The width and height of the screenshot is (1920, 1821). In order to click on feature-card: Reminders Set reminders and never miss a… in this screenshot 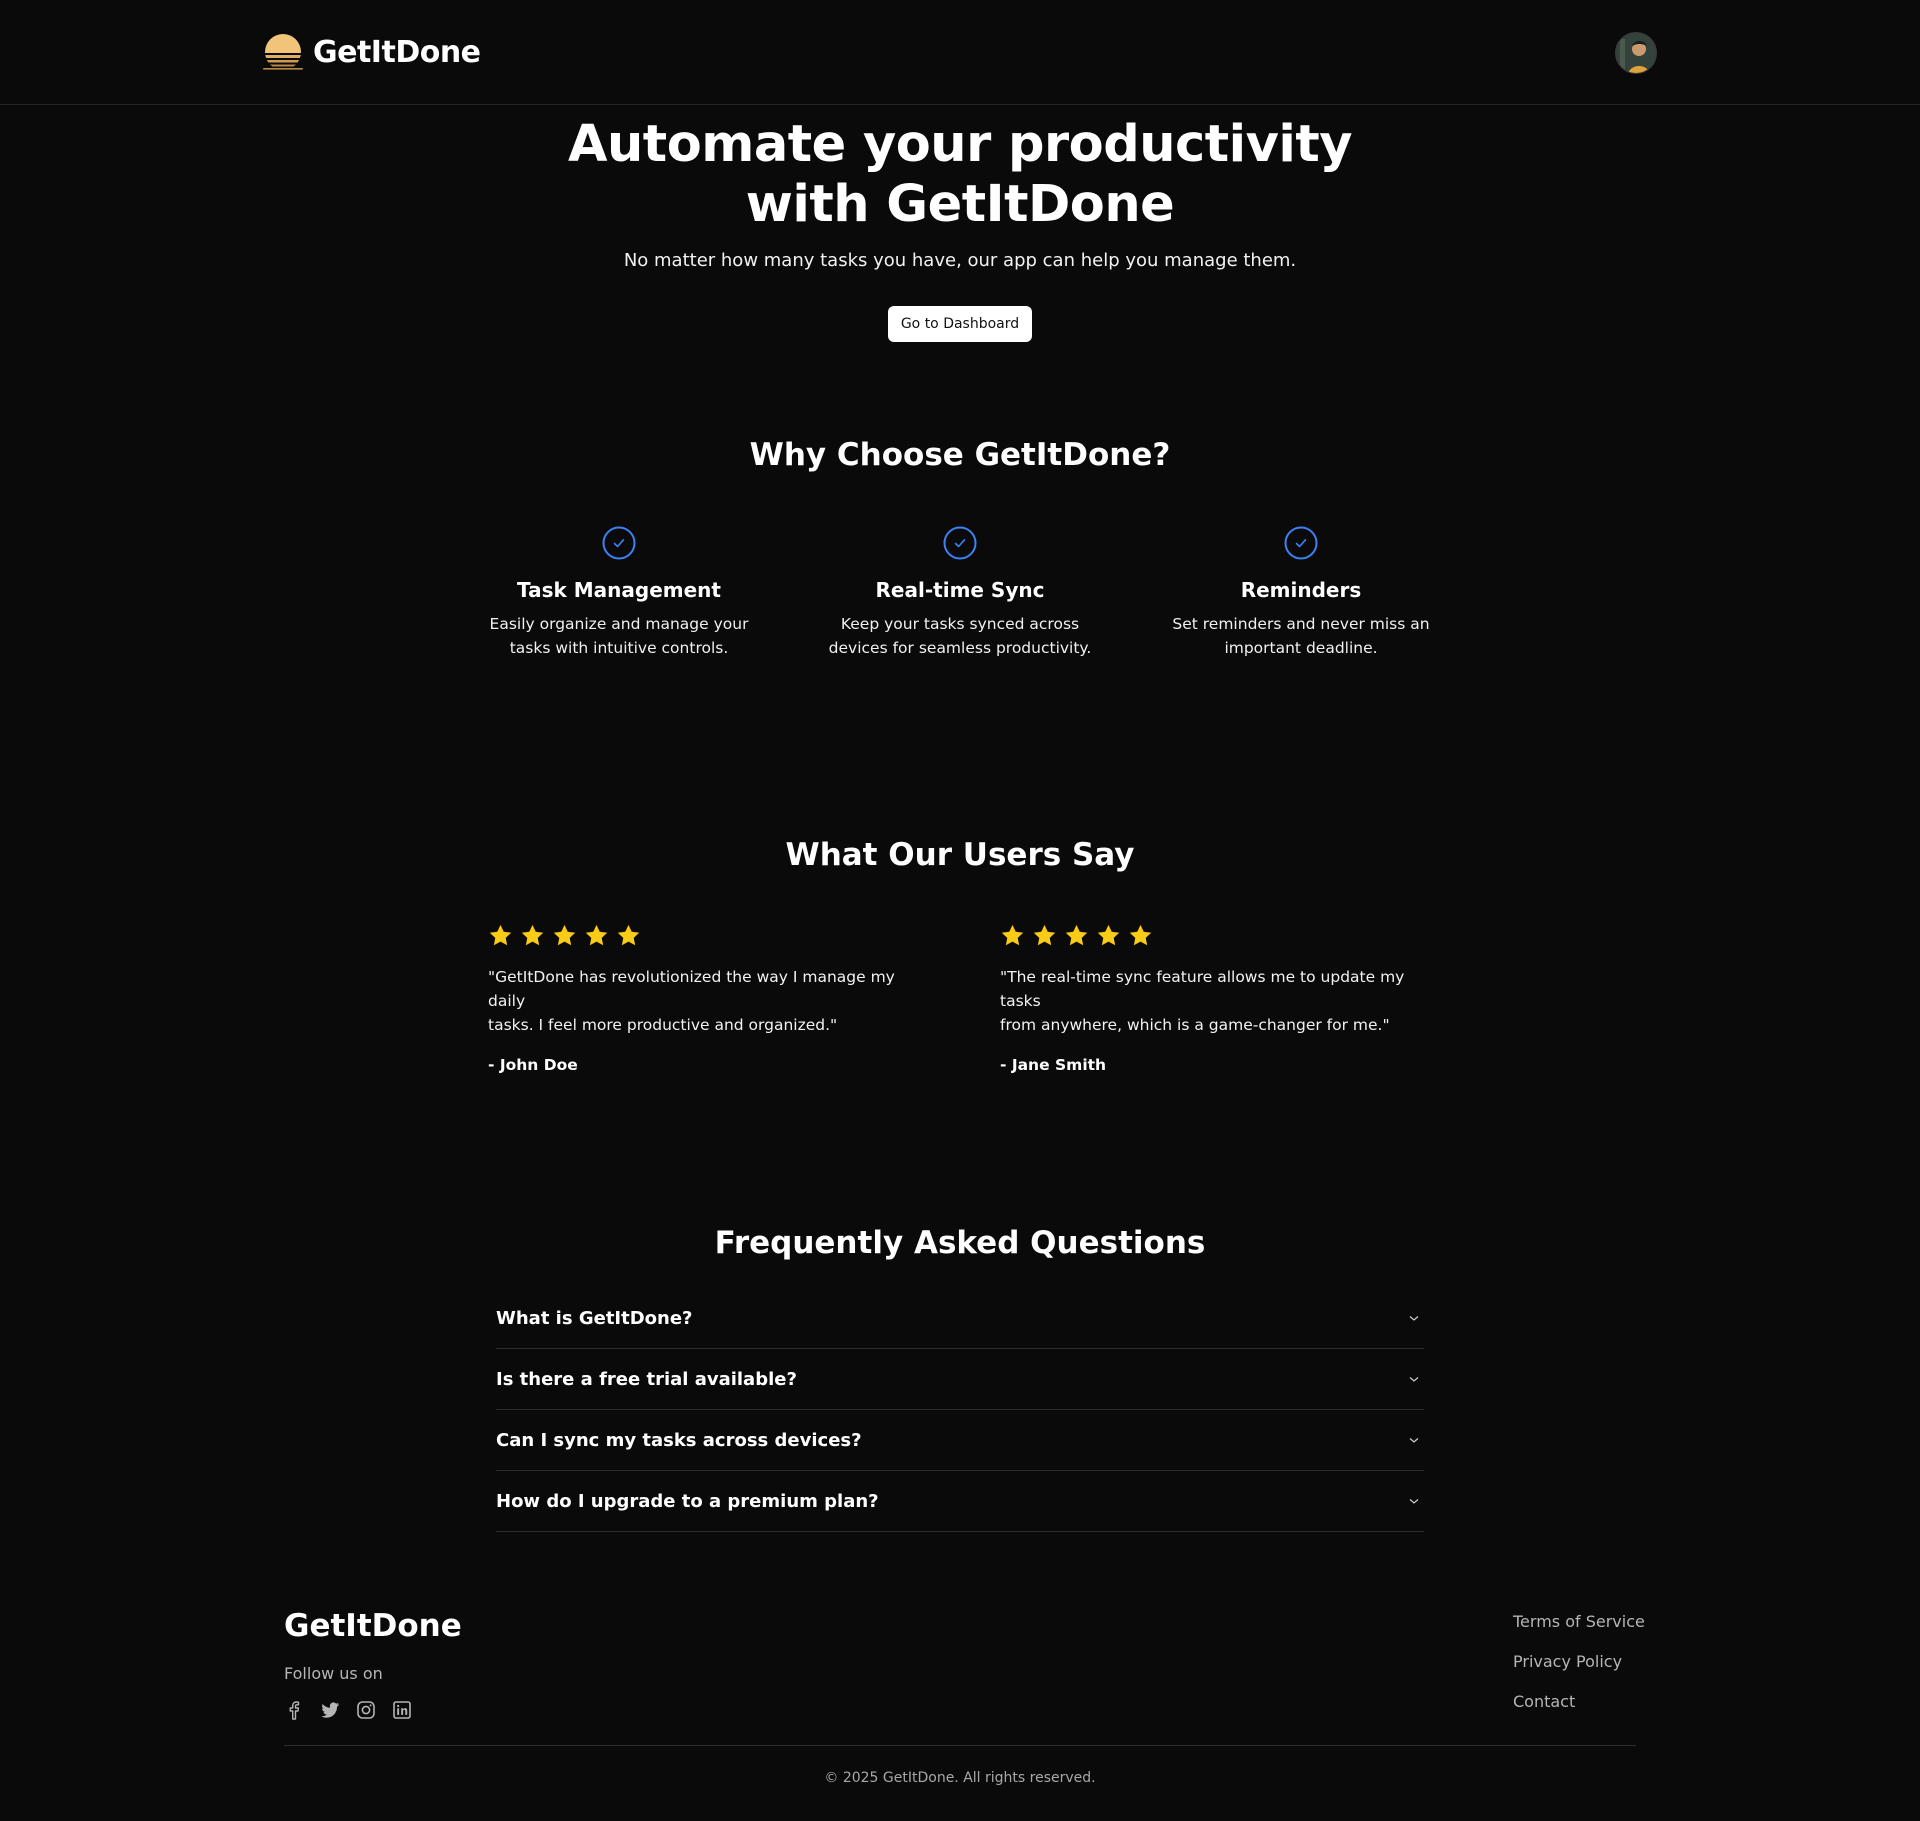, I will do `click(1301, 593)`.